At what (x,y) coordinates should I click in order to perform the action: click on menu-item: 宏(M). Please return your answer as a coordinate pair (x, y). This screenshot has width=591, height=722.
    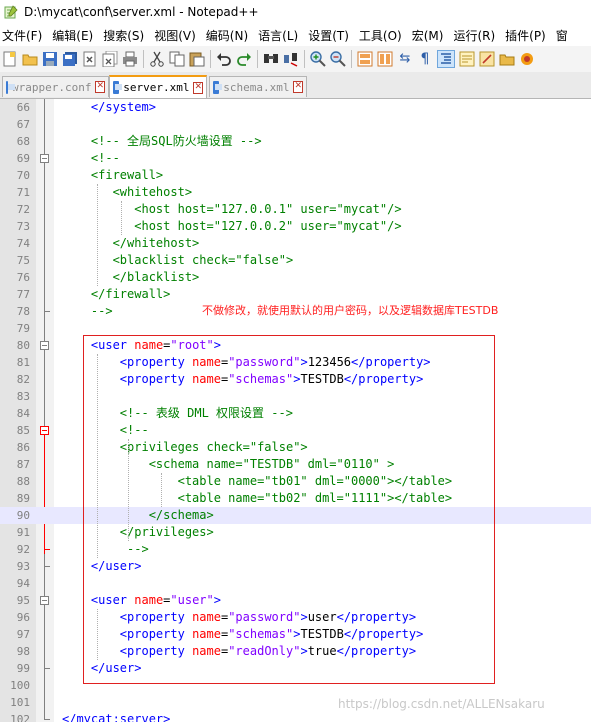
    Looking at the image, I should click on (431, 35).